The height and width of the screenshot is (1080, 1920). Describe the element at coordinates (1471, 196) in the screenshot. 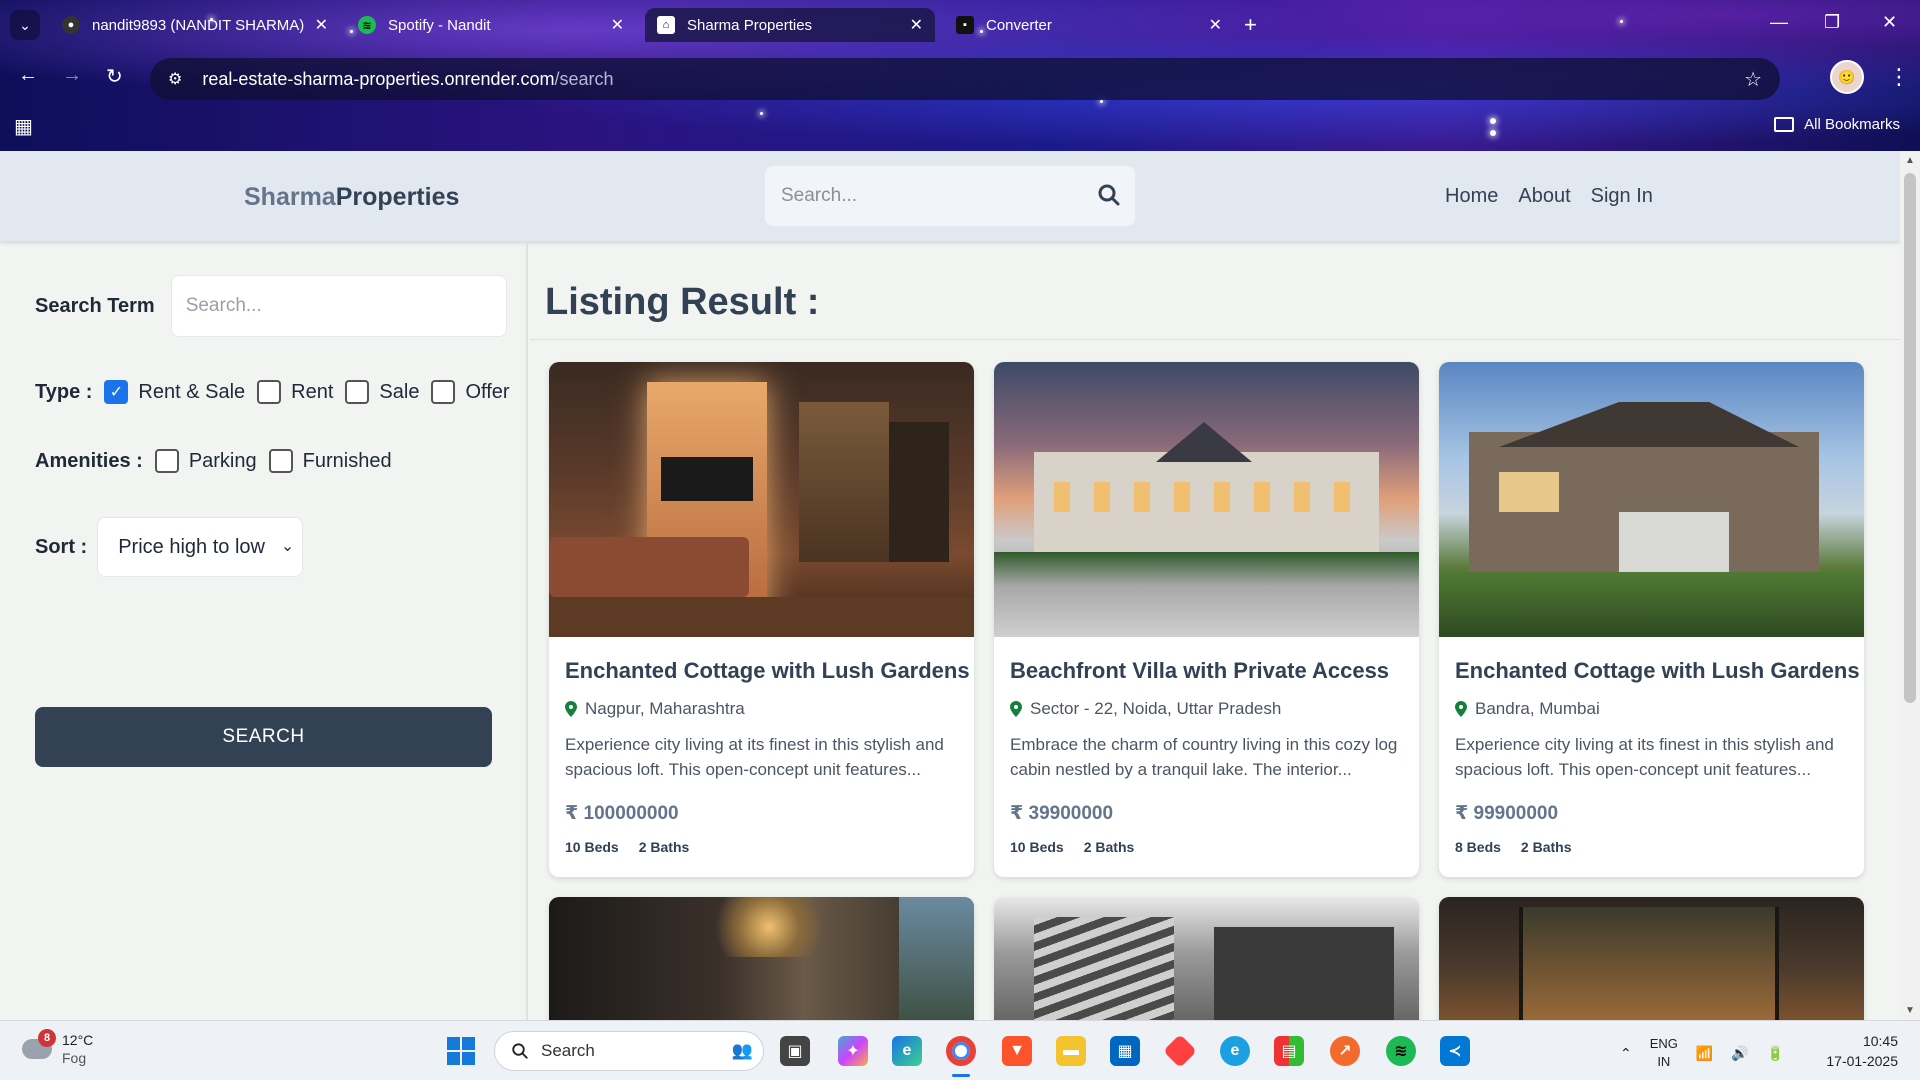

I see `nav-home: Home` at that location.